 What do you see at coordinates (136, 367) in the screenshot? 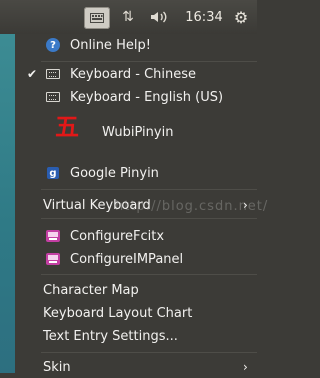
I see `menu-item-skin: Skin ›` at bounding box center [136, 367].